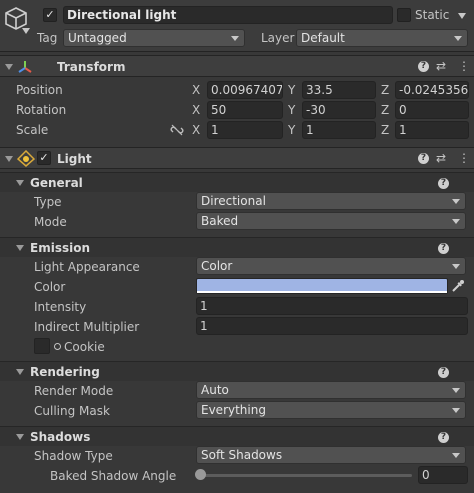  What do you see at coordinates (50, 287) in the screenshot?
I see `color-label: Color` at bounding box center [50, 287].